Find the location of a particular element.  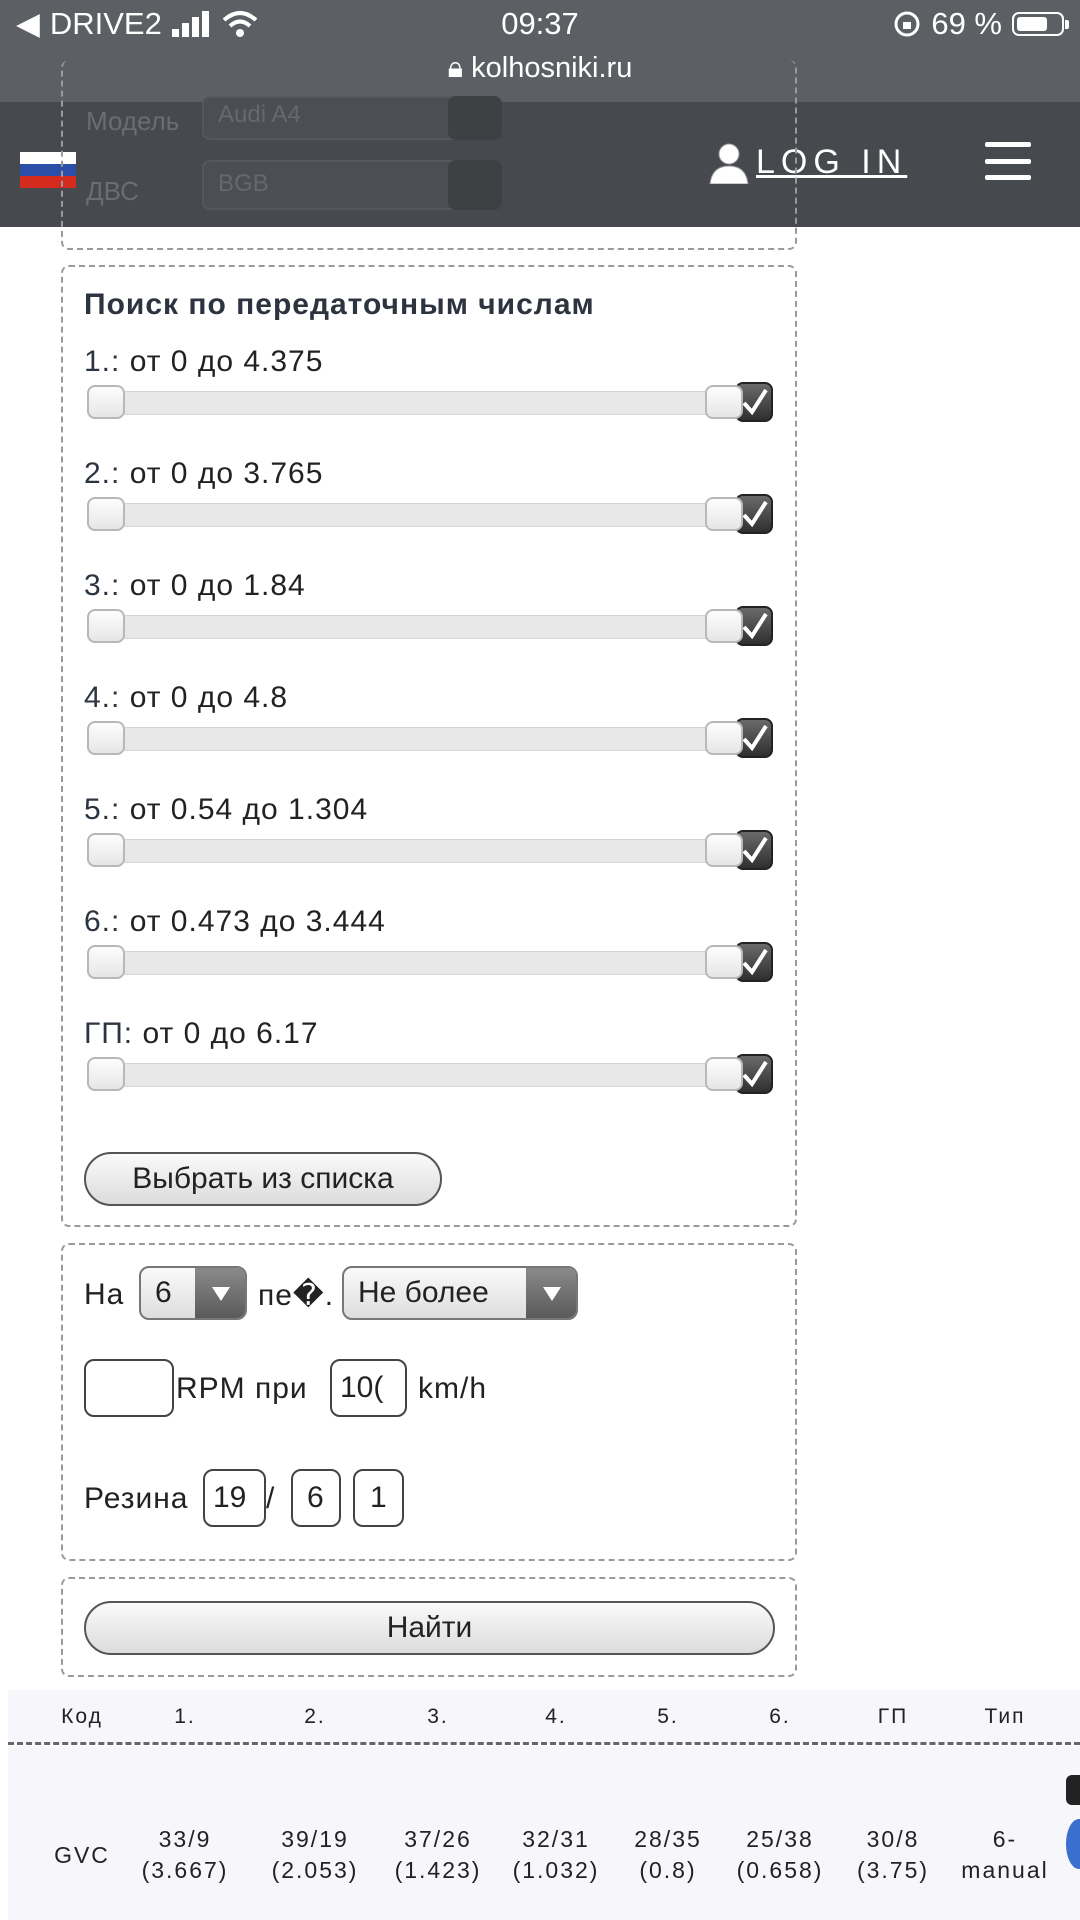

column-header: 6. is located at coordinates (780, 1717).